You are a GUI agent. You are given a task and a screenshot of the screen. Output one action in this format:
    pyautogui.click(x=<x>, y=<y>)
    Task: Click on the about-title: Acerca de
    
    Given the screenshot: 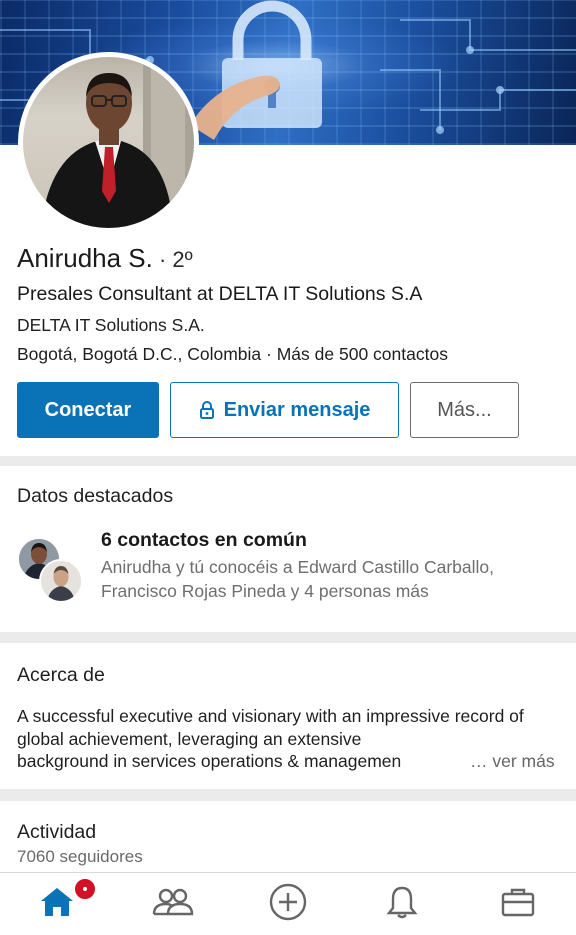 What is the action you would take?
    pyautogui.click(x=61, y=675)
    